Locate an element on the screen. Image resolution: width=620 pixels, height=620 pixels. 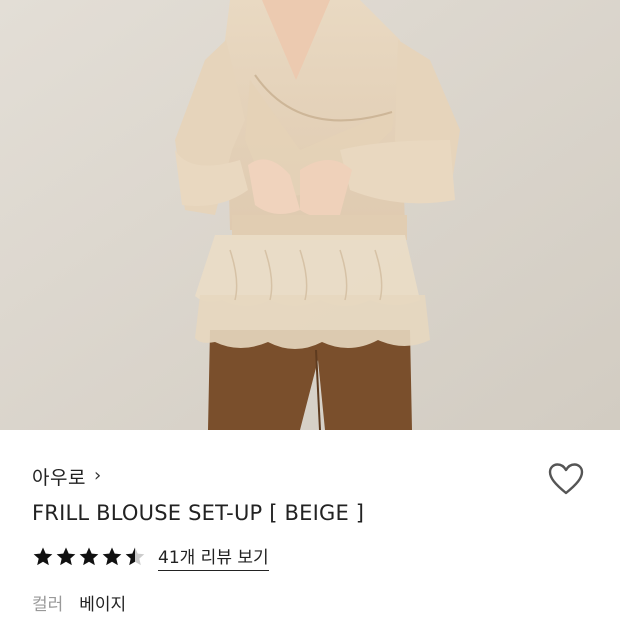
star-rating is located at coordinates (89, 557).